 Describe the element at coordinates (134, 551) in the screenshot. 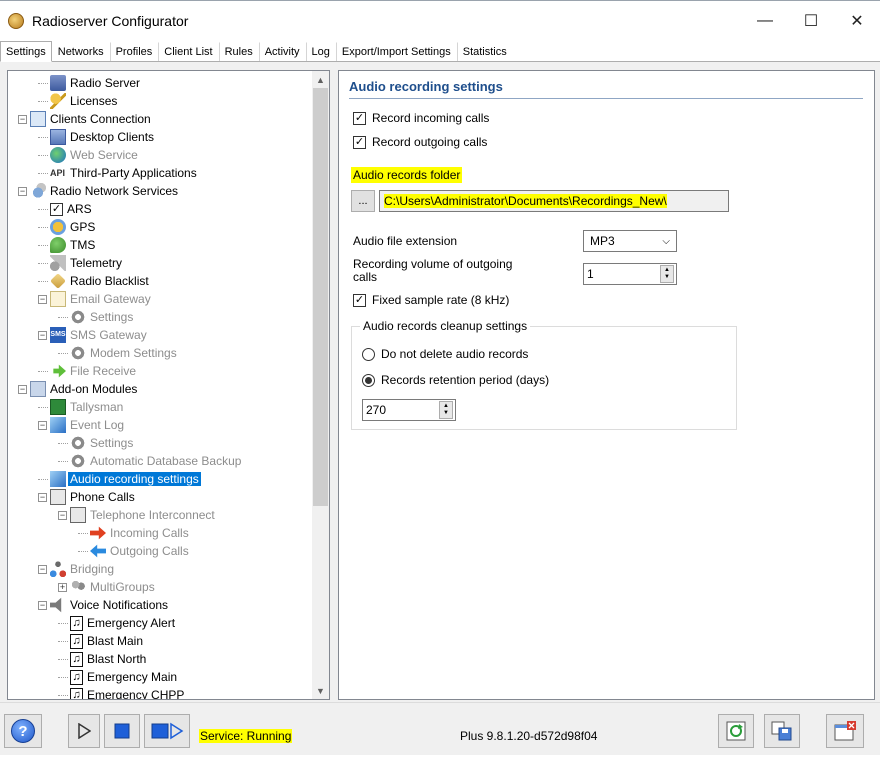

I see `tree-item: Outgoing Calls` at that location.